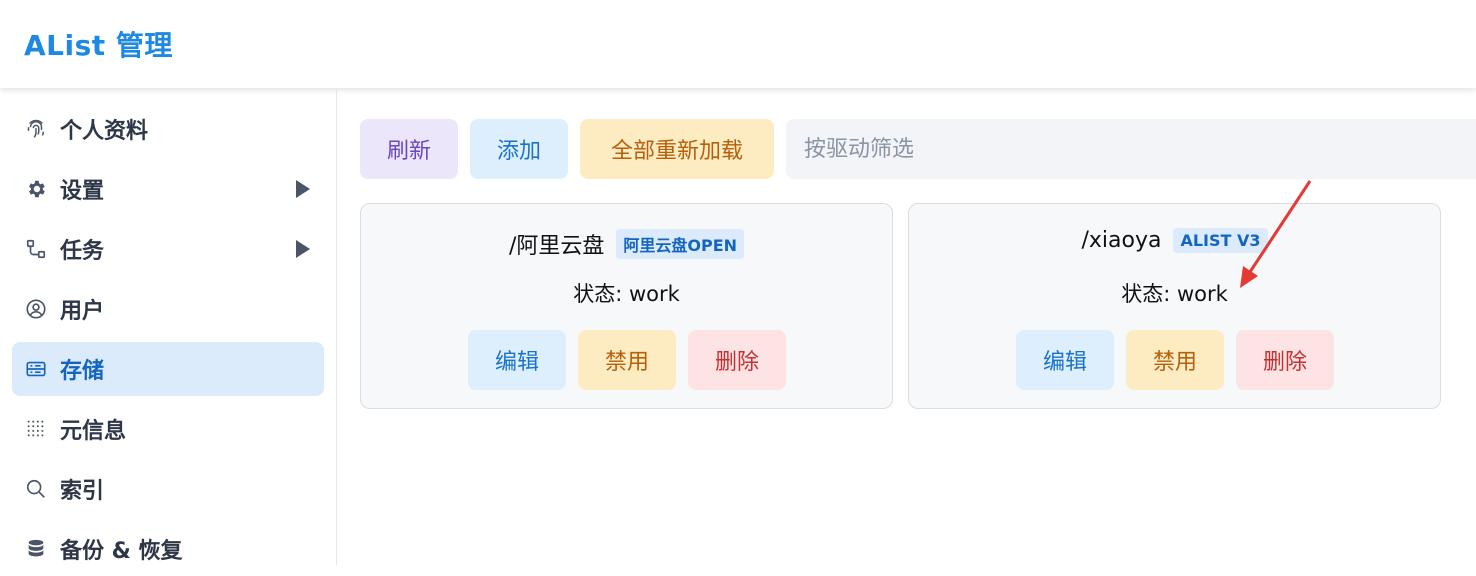 Image resolution: width=1476 pixels, height=576 pixels. Describe the element at coordinates (82, 251) in the screenshot. I see `sidebar-item-label: 任务` at that location.